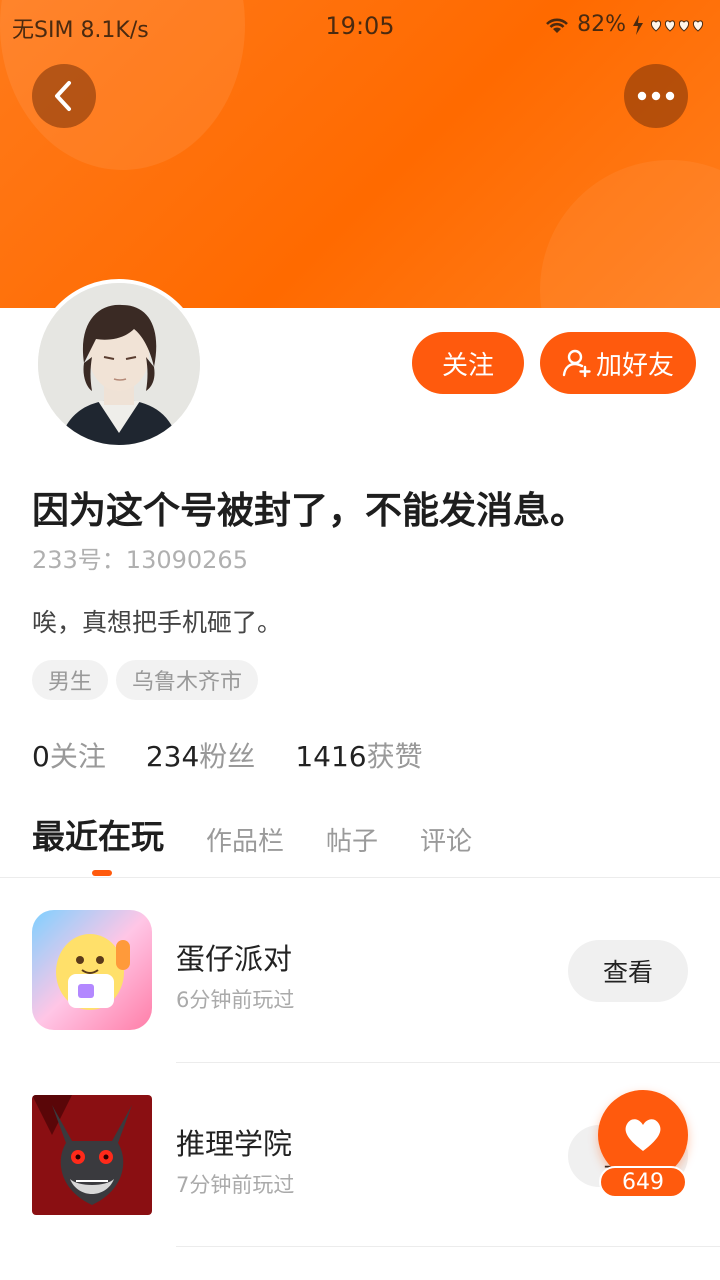 This screenshot has width=720, height=1280. I want to click on add-friend-button: 加好友, so click(618, 363).